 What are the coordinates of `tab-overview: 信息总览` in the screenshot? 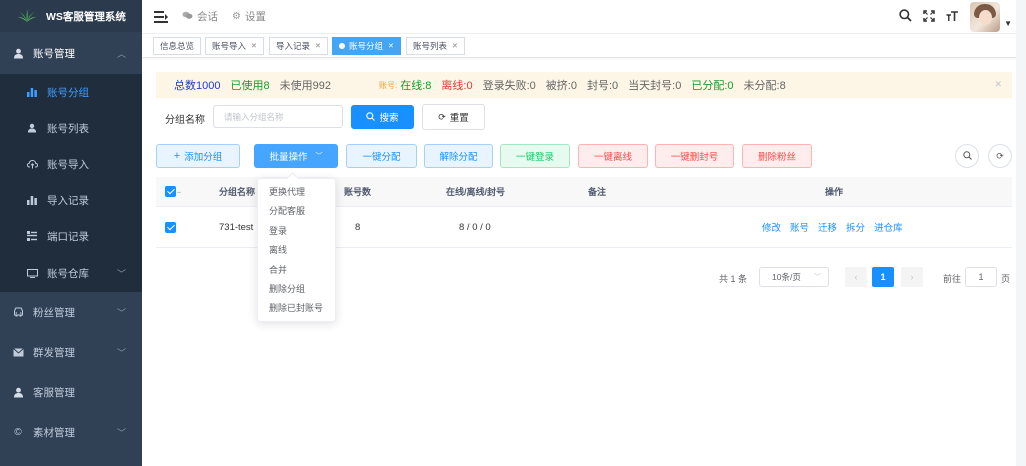 It's located at (177, 46).